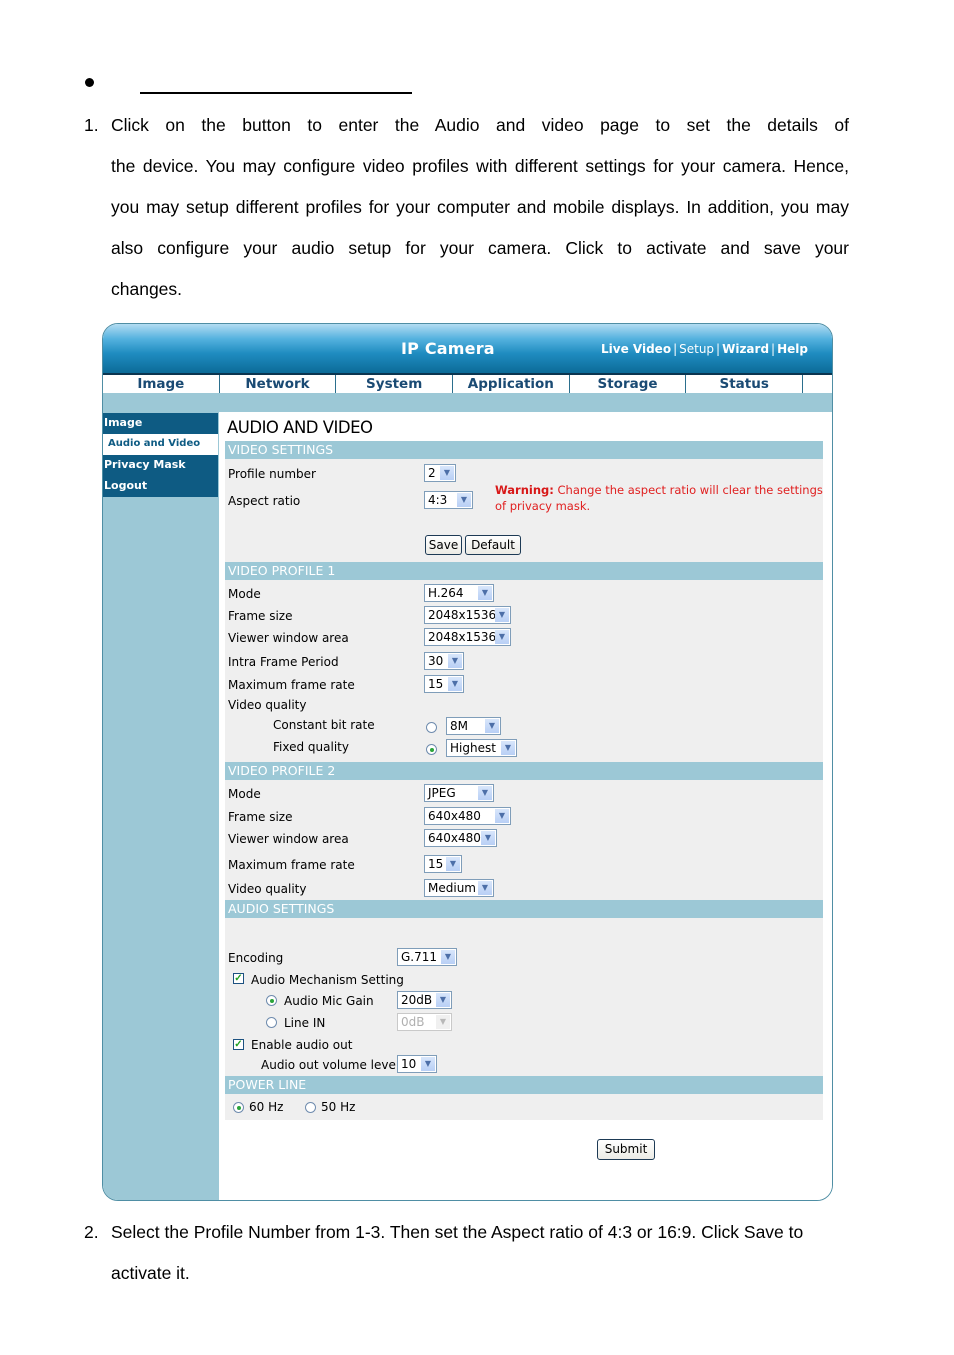 This screenshot has height=1355, width=954. I want to click on p1-max-fps-select: 15 ▼, so click(444, 684).